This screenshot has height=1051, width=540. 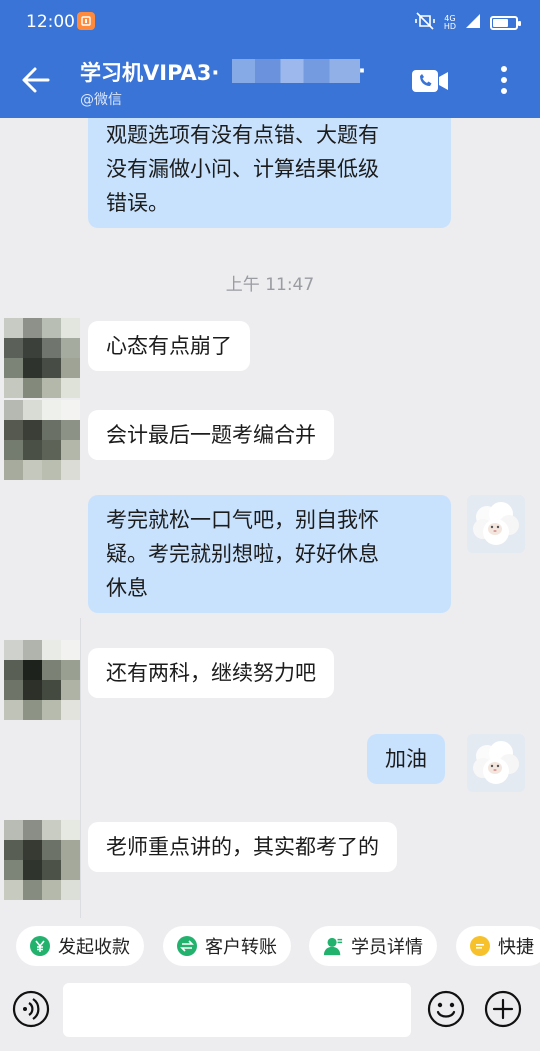 I want to click on video-call-icon, so click(x=430, y=81).